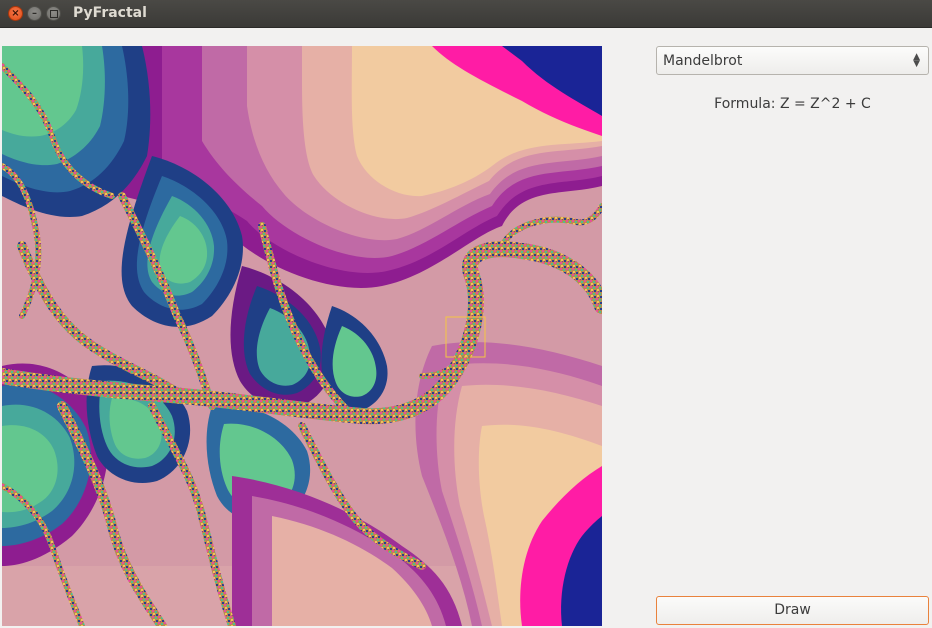  Describe the element at coordinates (792, 104) in the screenshot. I see `formula-label: Formula: Z = Z^2 + C` at that location.